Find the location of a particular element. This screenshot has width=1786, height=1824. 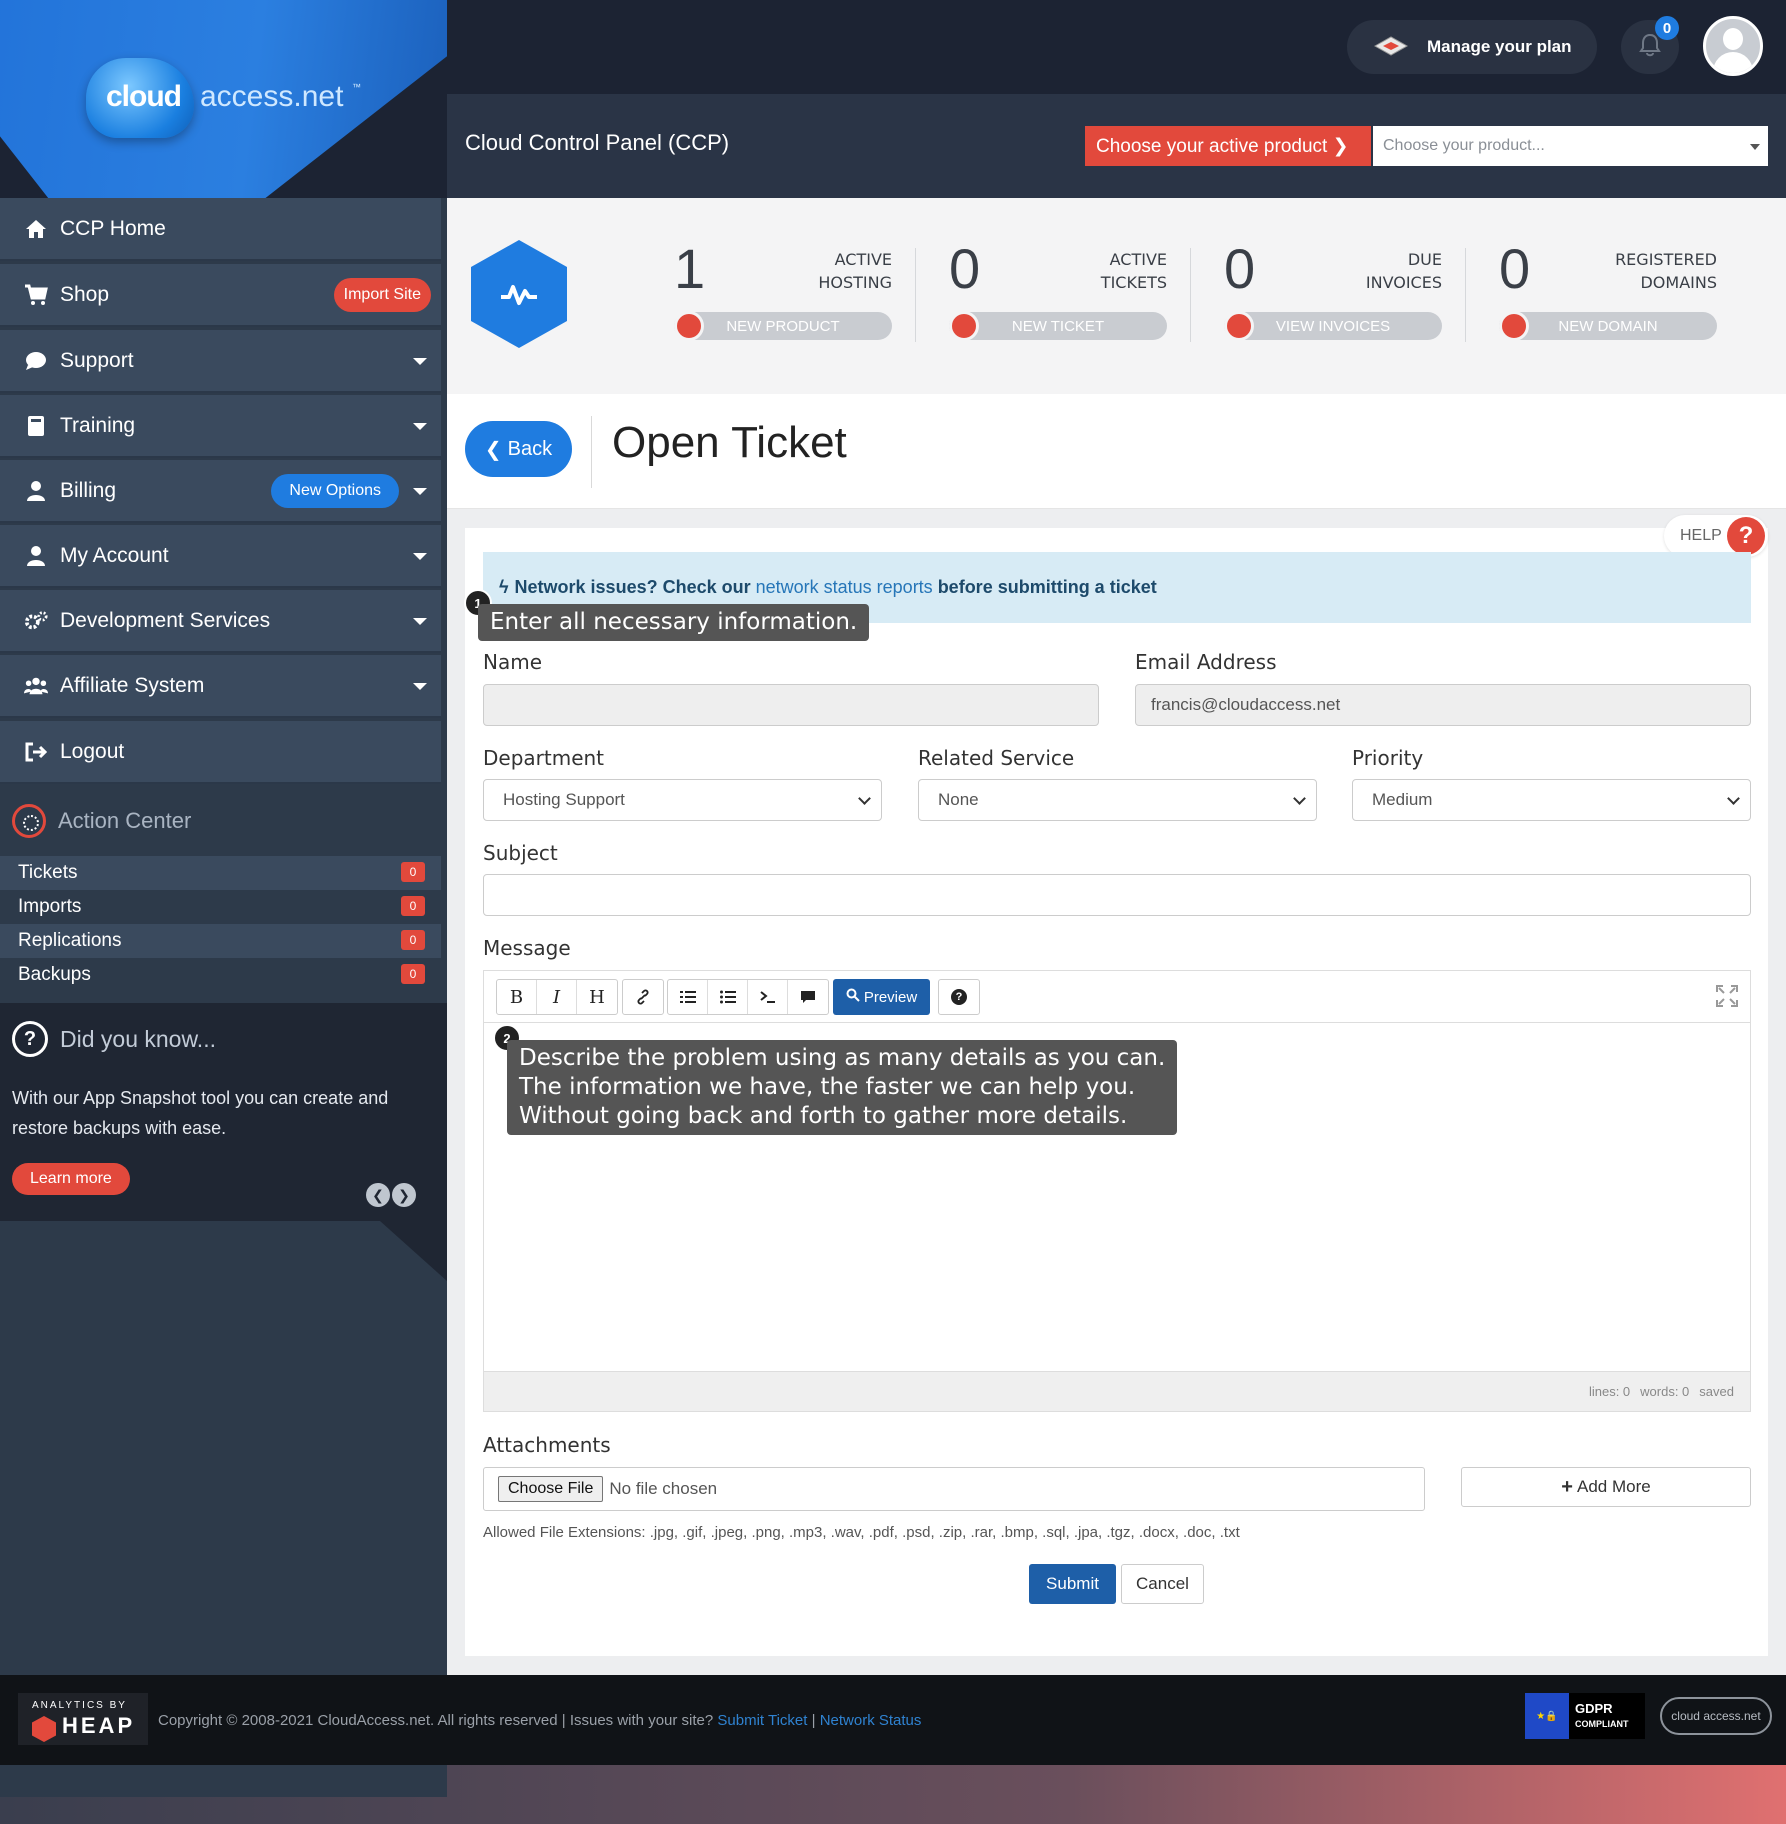

lines-count: lines: 0 is located at coordinates (1609, 1391).